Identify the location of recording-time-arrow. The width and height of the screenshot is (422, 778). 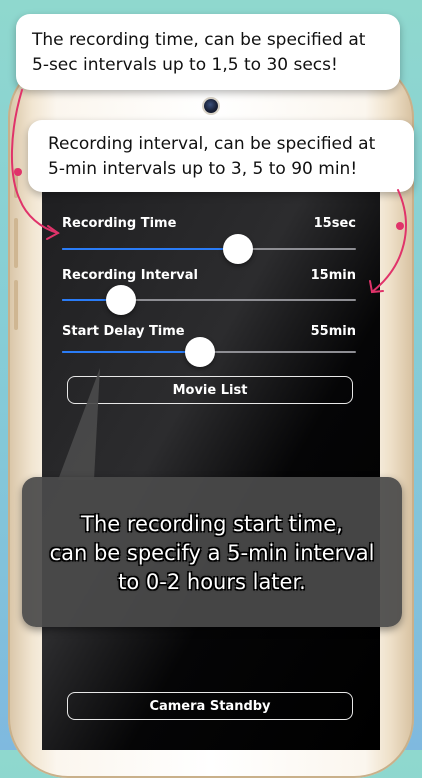
(34, 161).